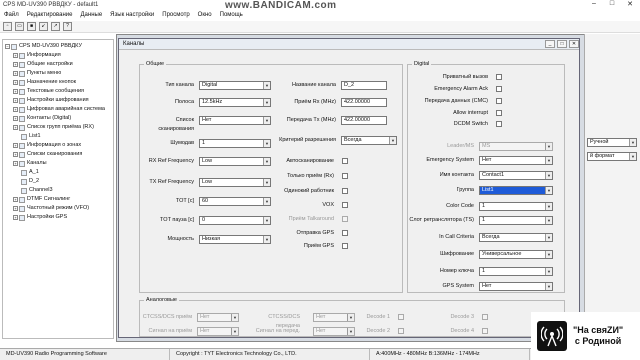 Image resolution: width=640 pixels, height=360 pixels. I want to click on tree-item: + Назначение кнопок, so click(58, 82).